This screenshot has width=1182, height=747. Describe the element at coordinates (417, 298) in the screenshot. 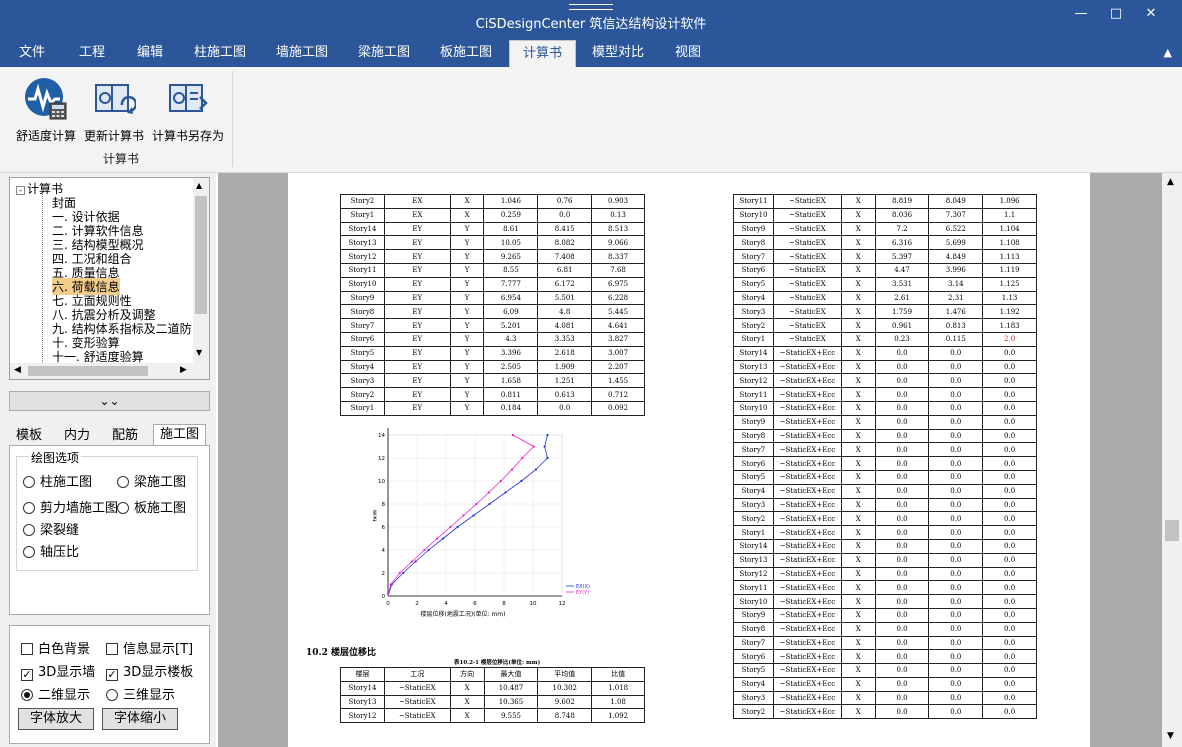

I see `table-cell: EY` at that location.